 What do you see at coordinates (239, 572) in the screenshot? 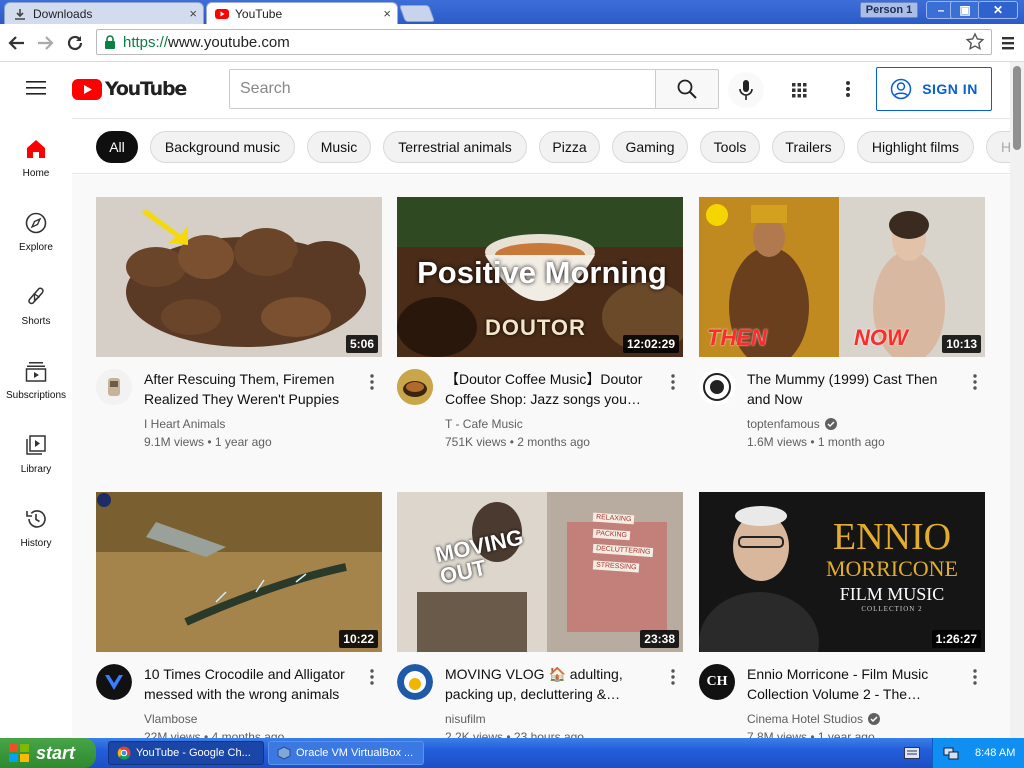
I see `video-thumbnail: 10:22` at bounding box center [239, 572].